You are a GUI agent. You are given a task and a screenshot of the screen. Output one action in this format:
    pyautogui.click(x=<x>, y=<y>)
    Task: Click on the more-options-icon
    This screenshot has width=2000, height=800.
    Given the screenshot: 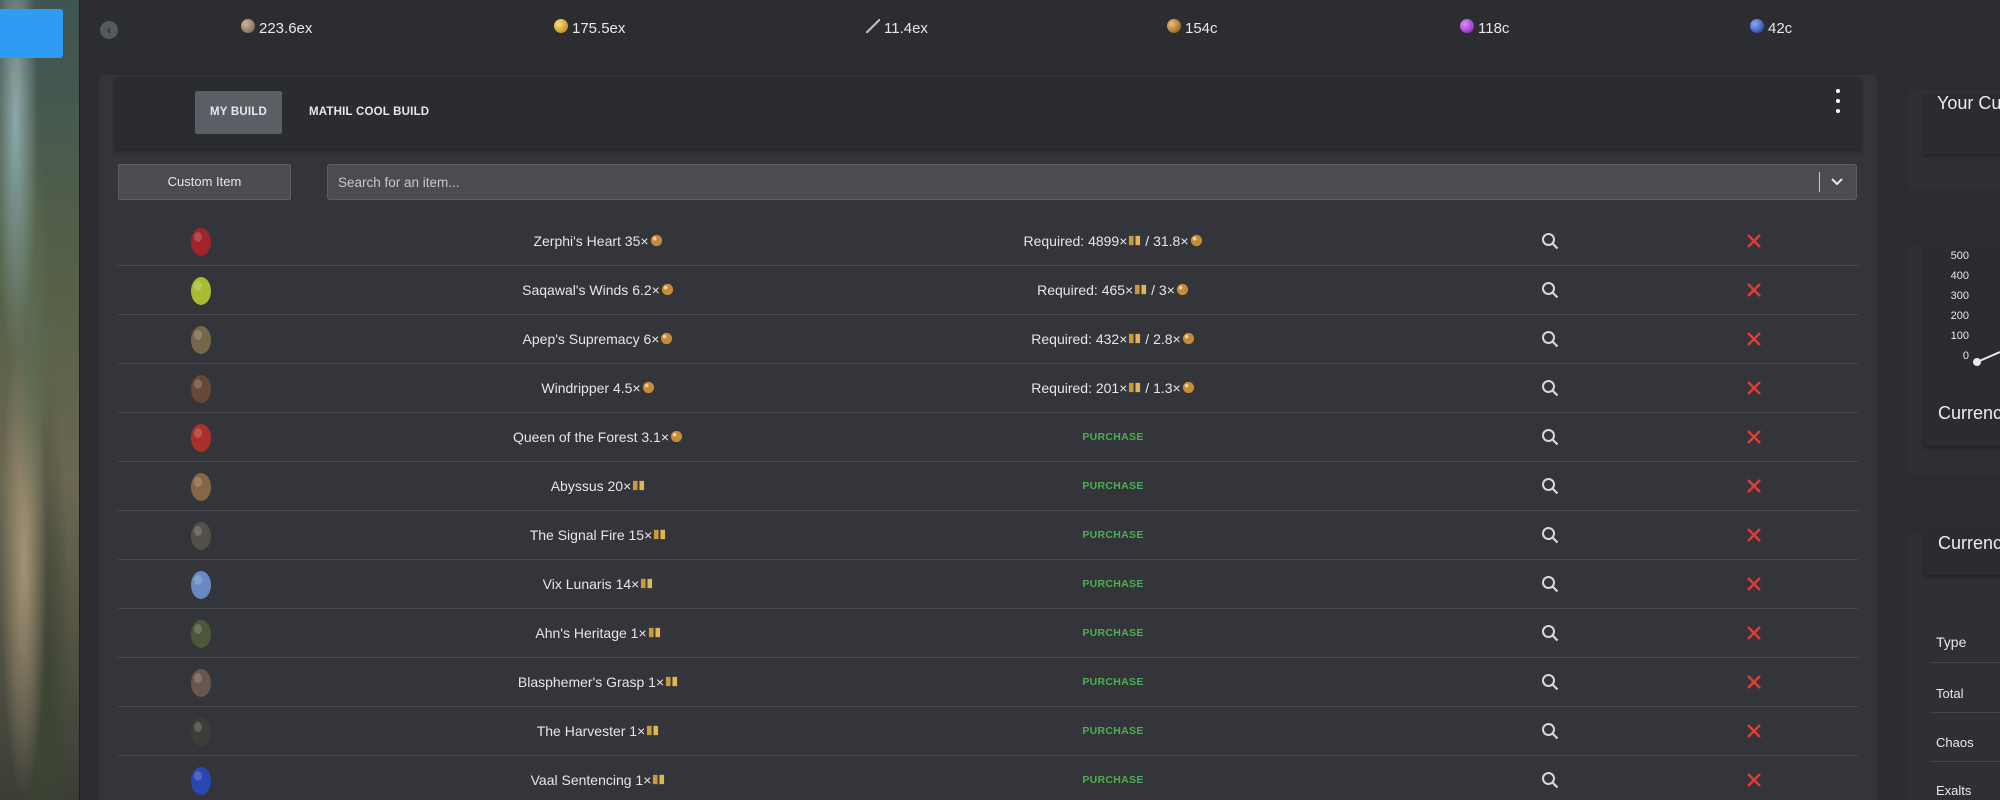 What is the action you would take?
    pyautogui.click(x=1838, y=101)
    